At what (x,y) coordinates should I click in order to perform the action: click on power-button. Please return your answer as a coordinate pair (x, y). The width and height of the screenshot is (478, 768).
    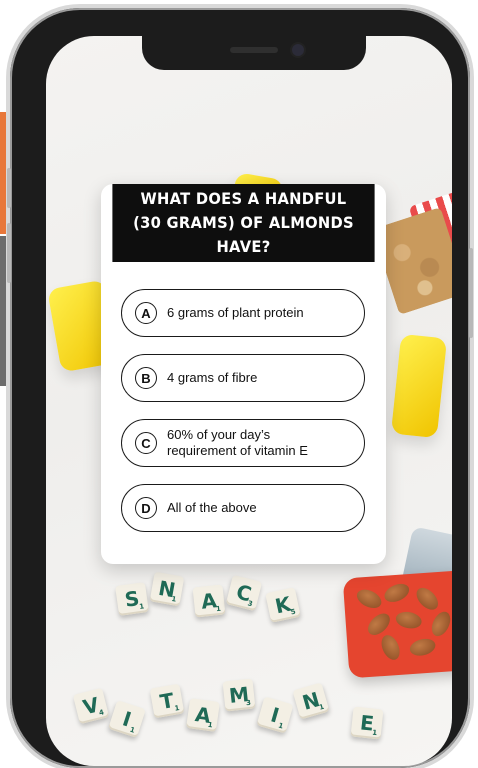
    Looking at the image, I should click on (471, 293).